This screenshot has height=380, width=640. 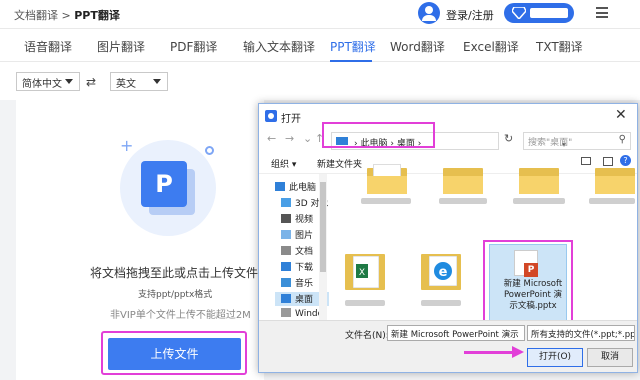 What do you see at coordinates (304, 284) in the screenshot?
I see `sidebar-item-label: 音乐` at bounding box center [304, 284].